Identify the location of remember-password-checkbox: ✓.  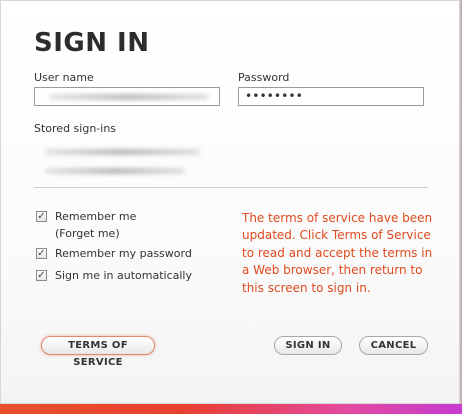
(41, 253).